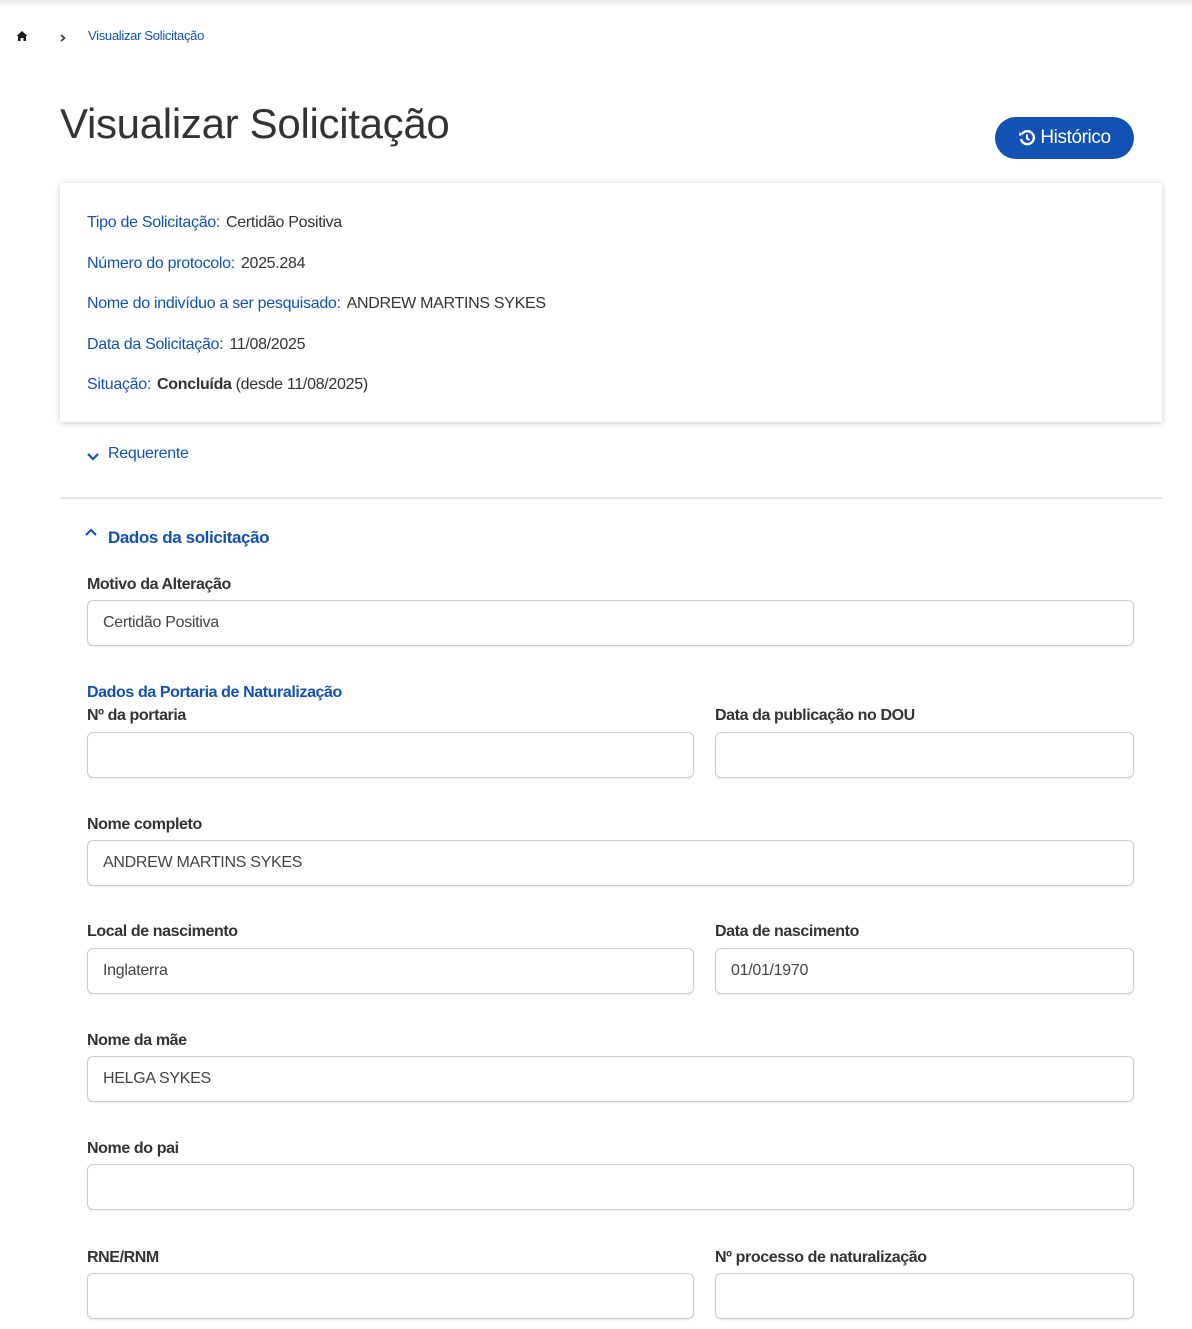 This screenshot has height=1329, width=1192. Describe the element at coordinates (770, 970) in the screenshot. I see `data-nascimento-value: 01/01/1970` at that location.